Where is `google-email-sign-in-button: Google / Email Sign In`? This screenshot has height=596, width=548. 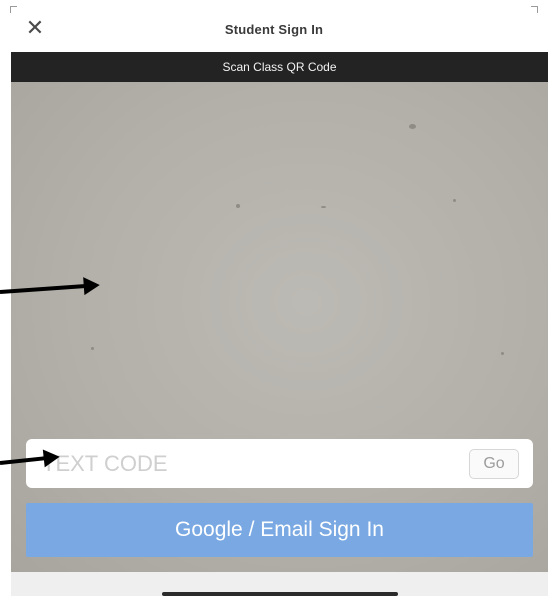 google-email-sign-in-button: Google / Email Sign In is located at coordinates (279, 530).